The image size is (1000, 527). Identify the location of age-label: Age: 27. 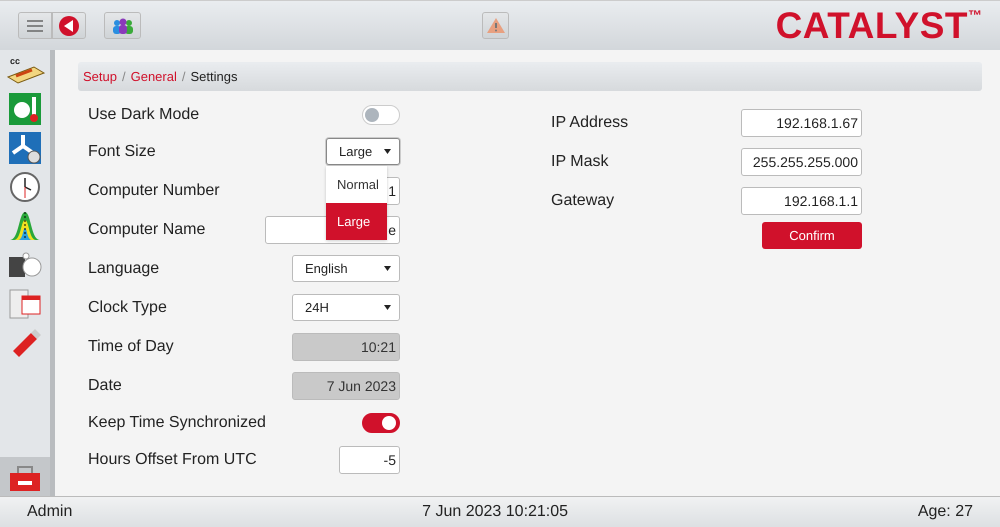
(945, 512).